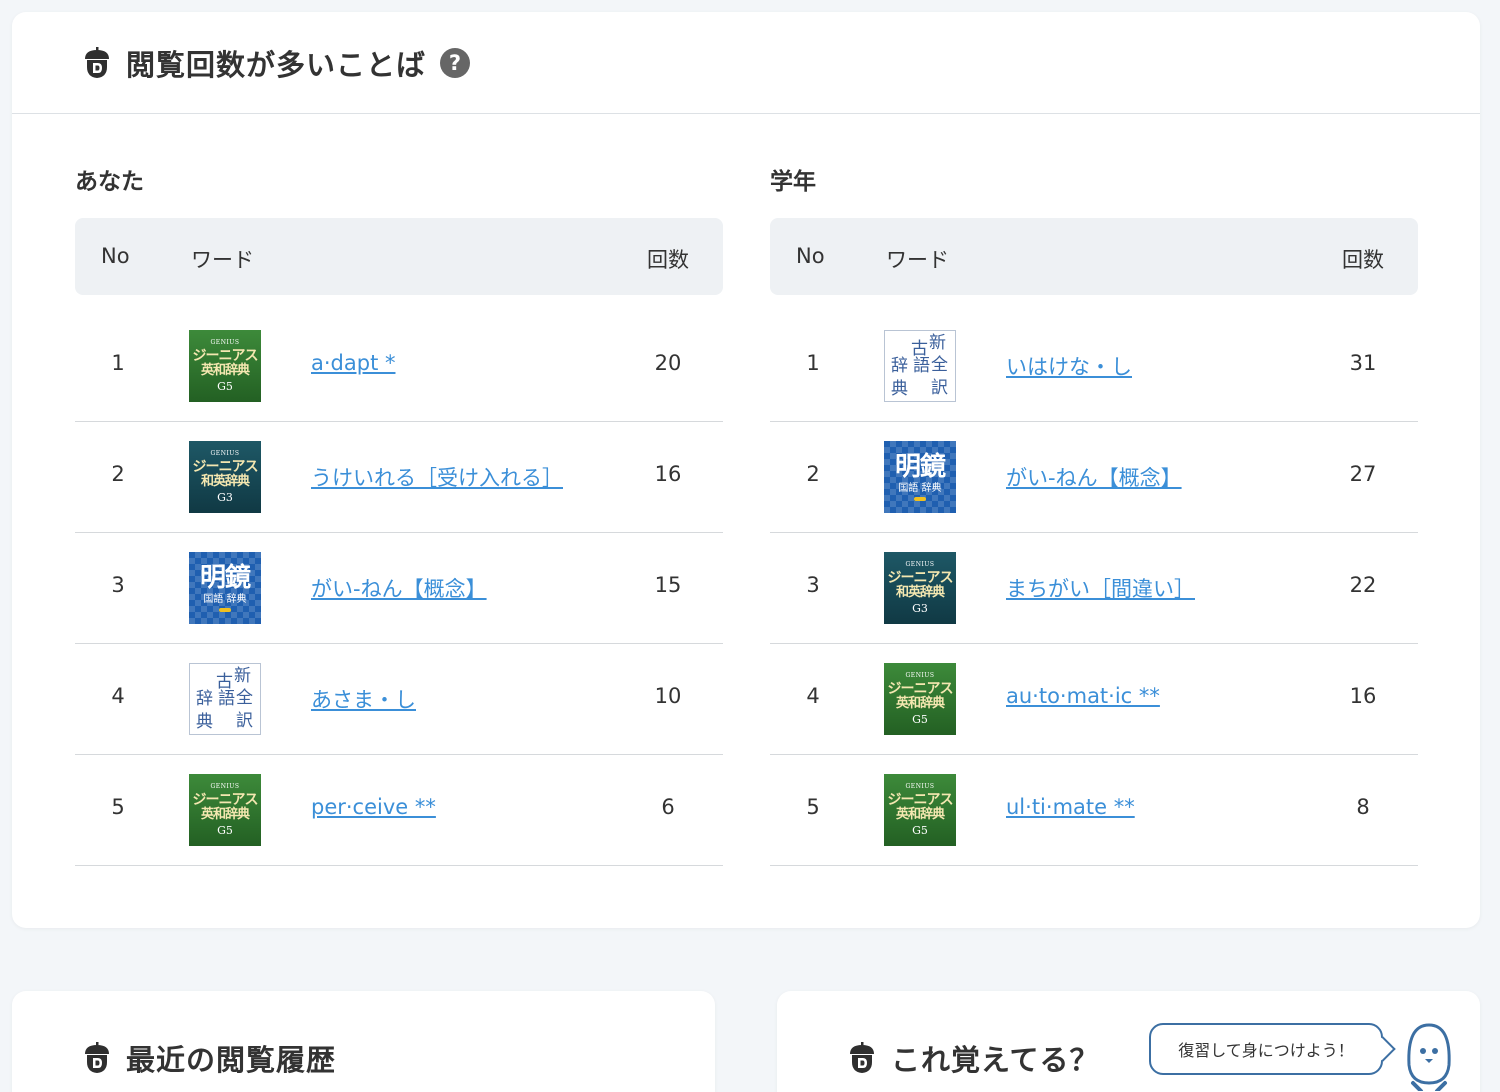  I want to click on ranking-row: 5 GENIUS ジーニアス 英和辞典 G5 per·ceive ** 6, so click(399, 810).